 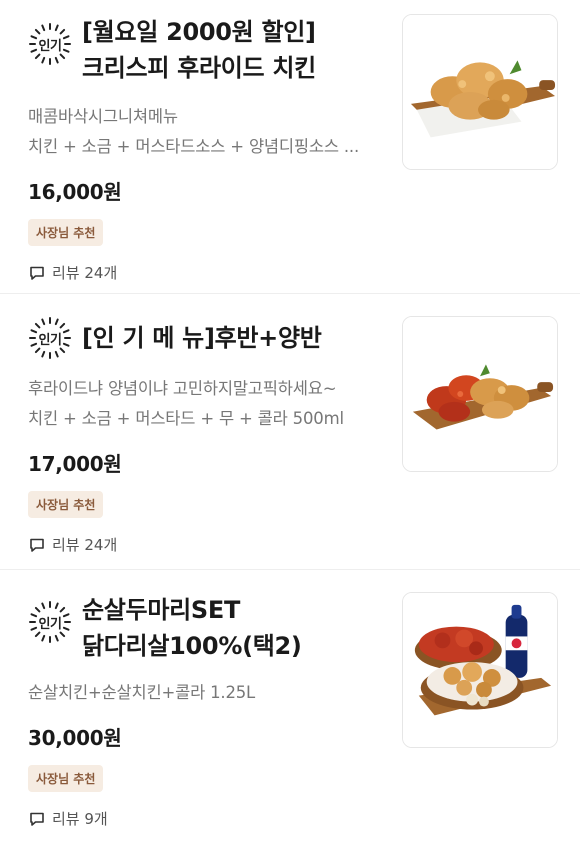 I want to click on title-row: 인기 순살두마리SET 닭다리살100%(택2), so click(x=198, y=628).